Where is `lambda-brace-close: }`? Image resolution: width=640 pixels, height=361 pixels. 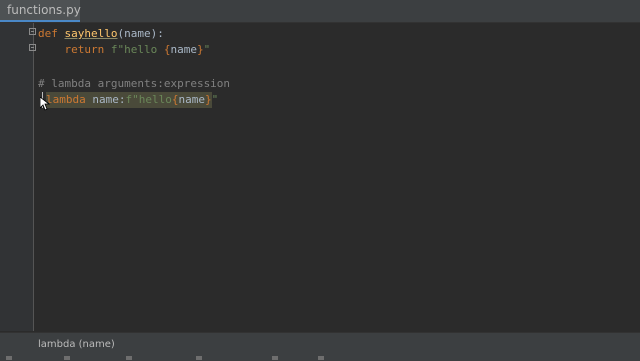 lambda-brace-close: } is located at coordinates (208, 99).